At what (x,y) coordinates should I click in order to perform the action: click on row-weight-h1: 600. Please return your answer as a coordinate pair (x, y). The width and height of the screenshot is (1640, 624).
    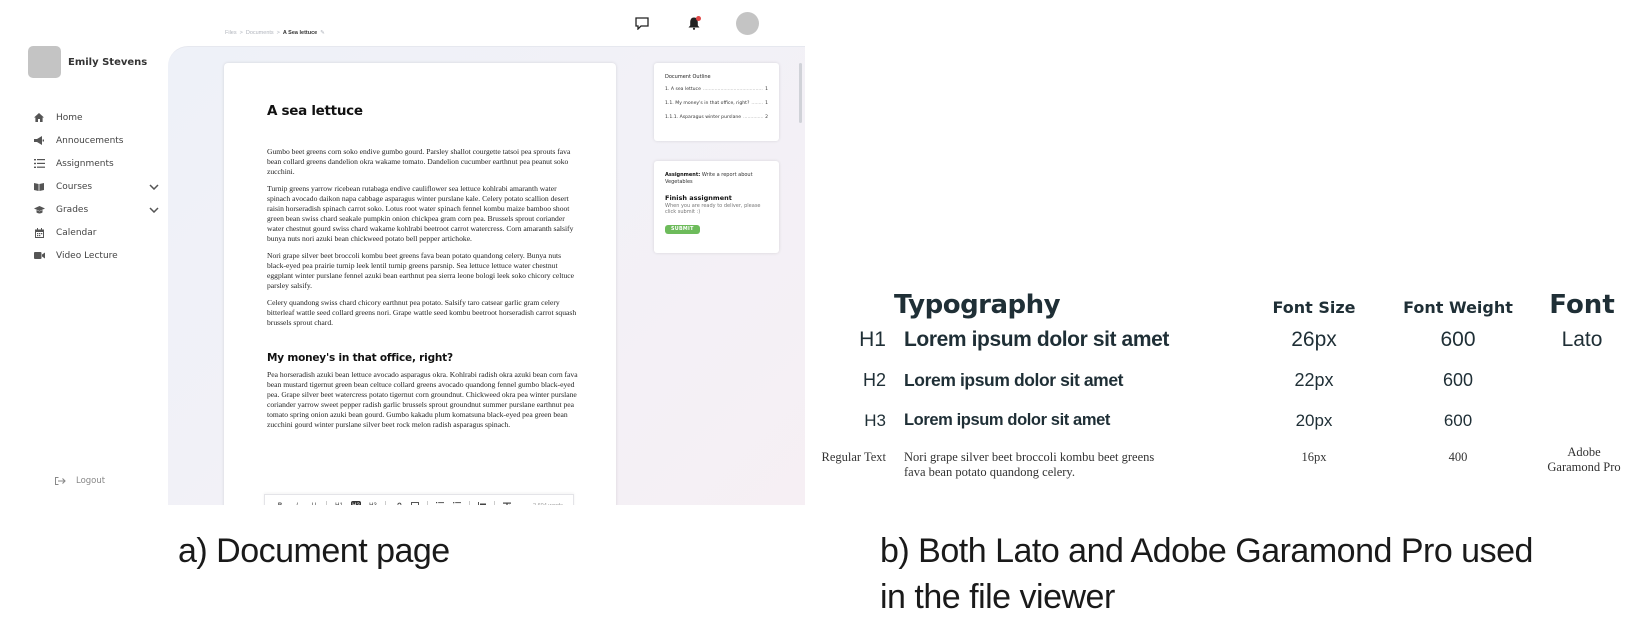
    Looking at the image, I should click on (1458, 339).